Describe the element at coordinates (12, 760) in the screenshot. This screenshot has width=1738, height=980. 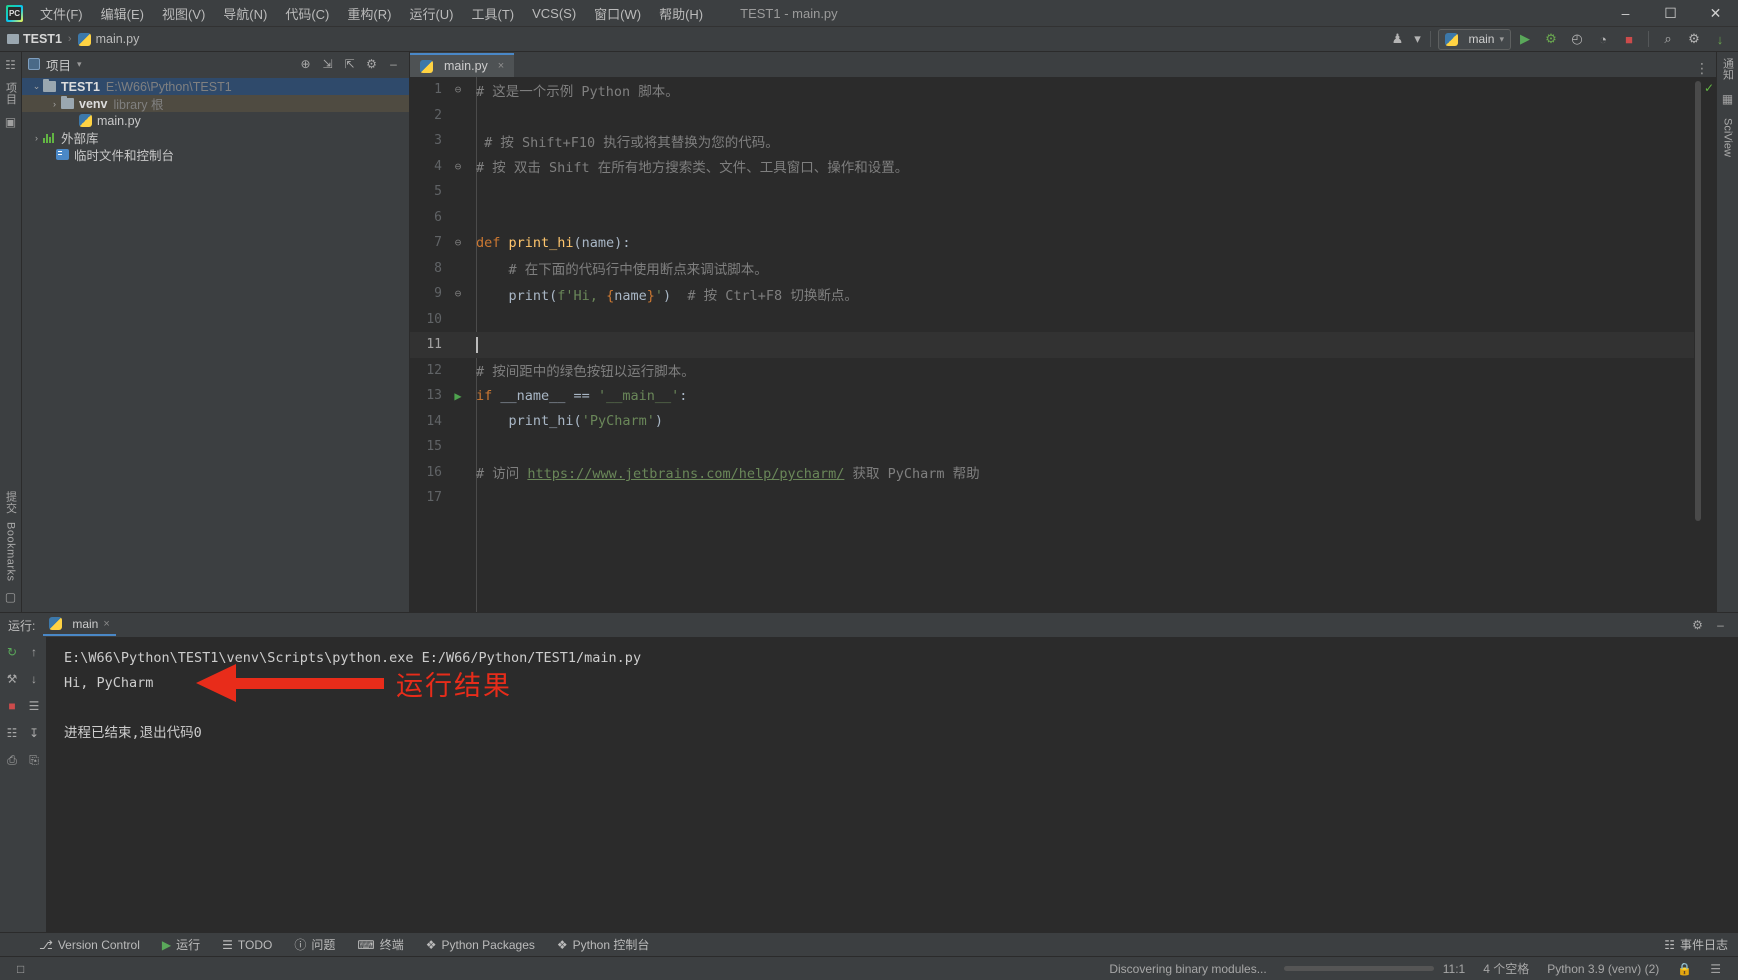
I see `pin-icon: ⎙` at that location.